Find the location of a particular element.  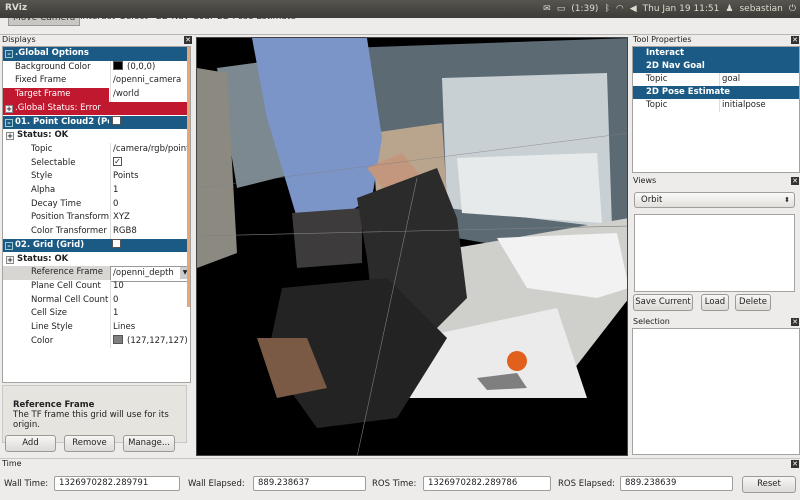

views-panel: Views ✕ Orbit ⬍ Save Current Load Delete is located at coordinates (715, 245).